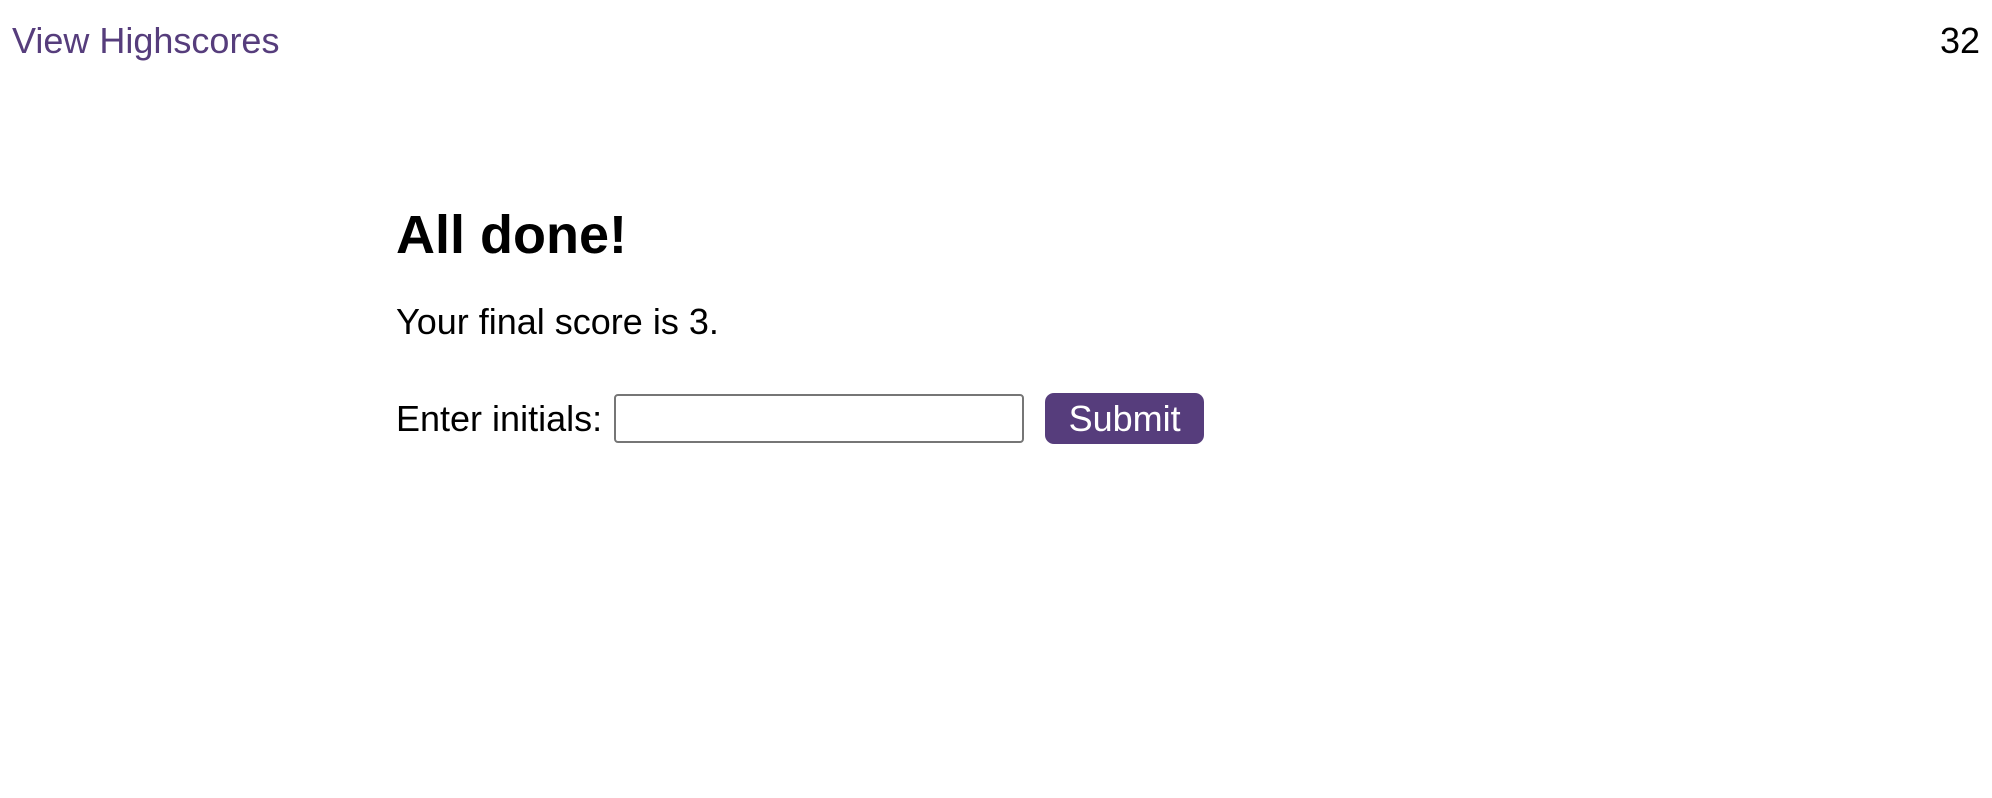  I want to click on initials-label: Enter initials:, so click(499, 418).